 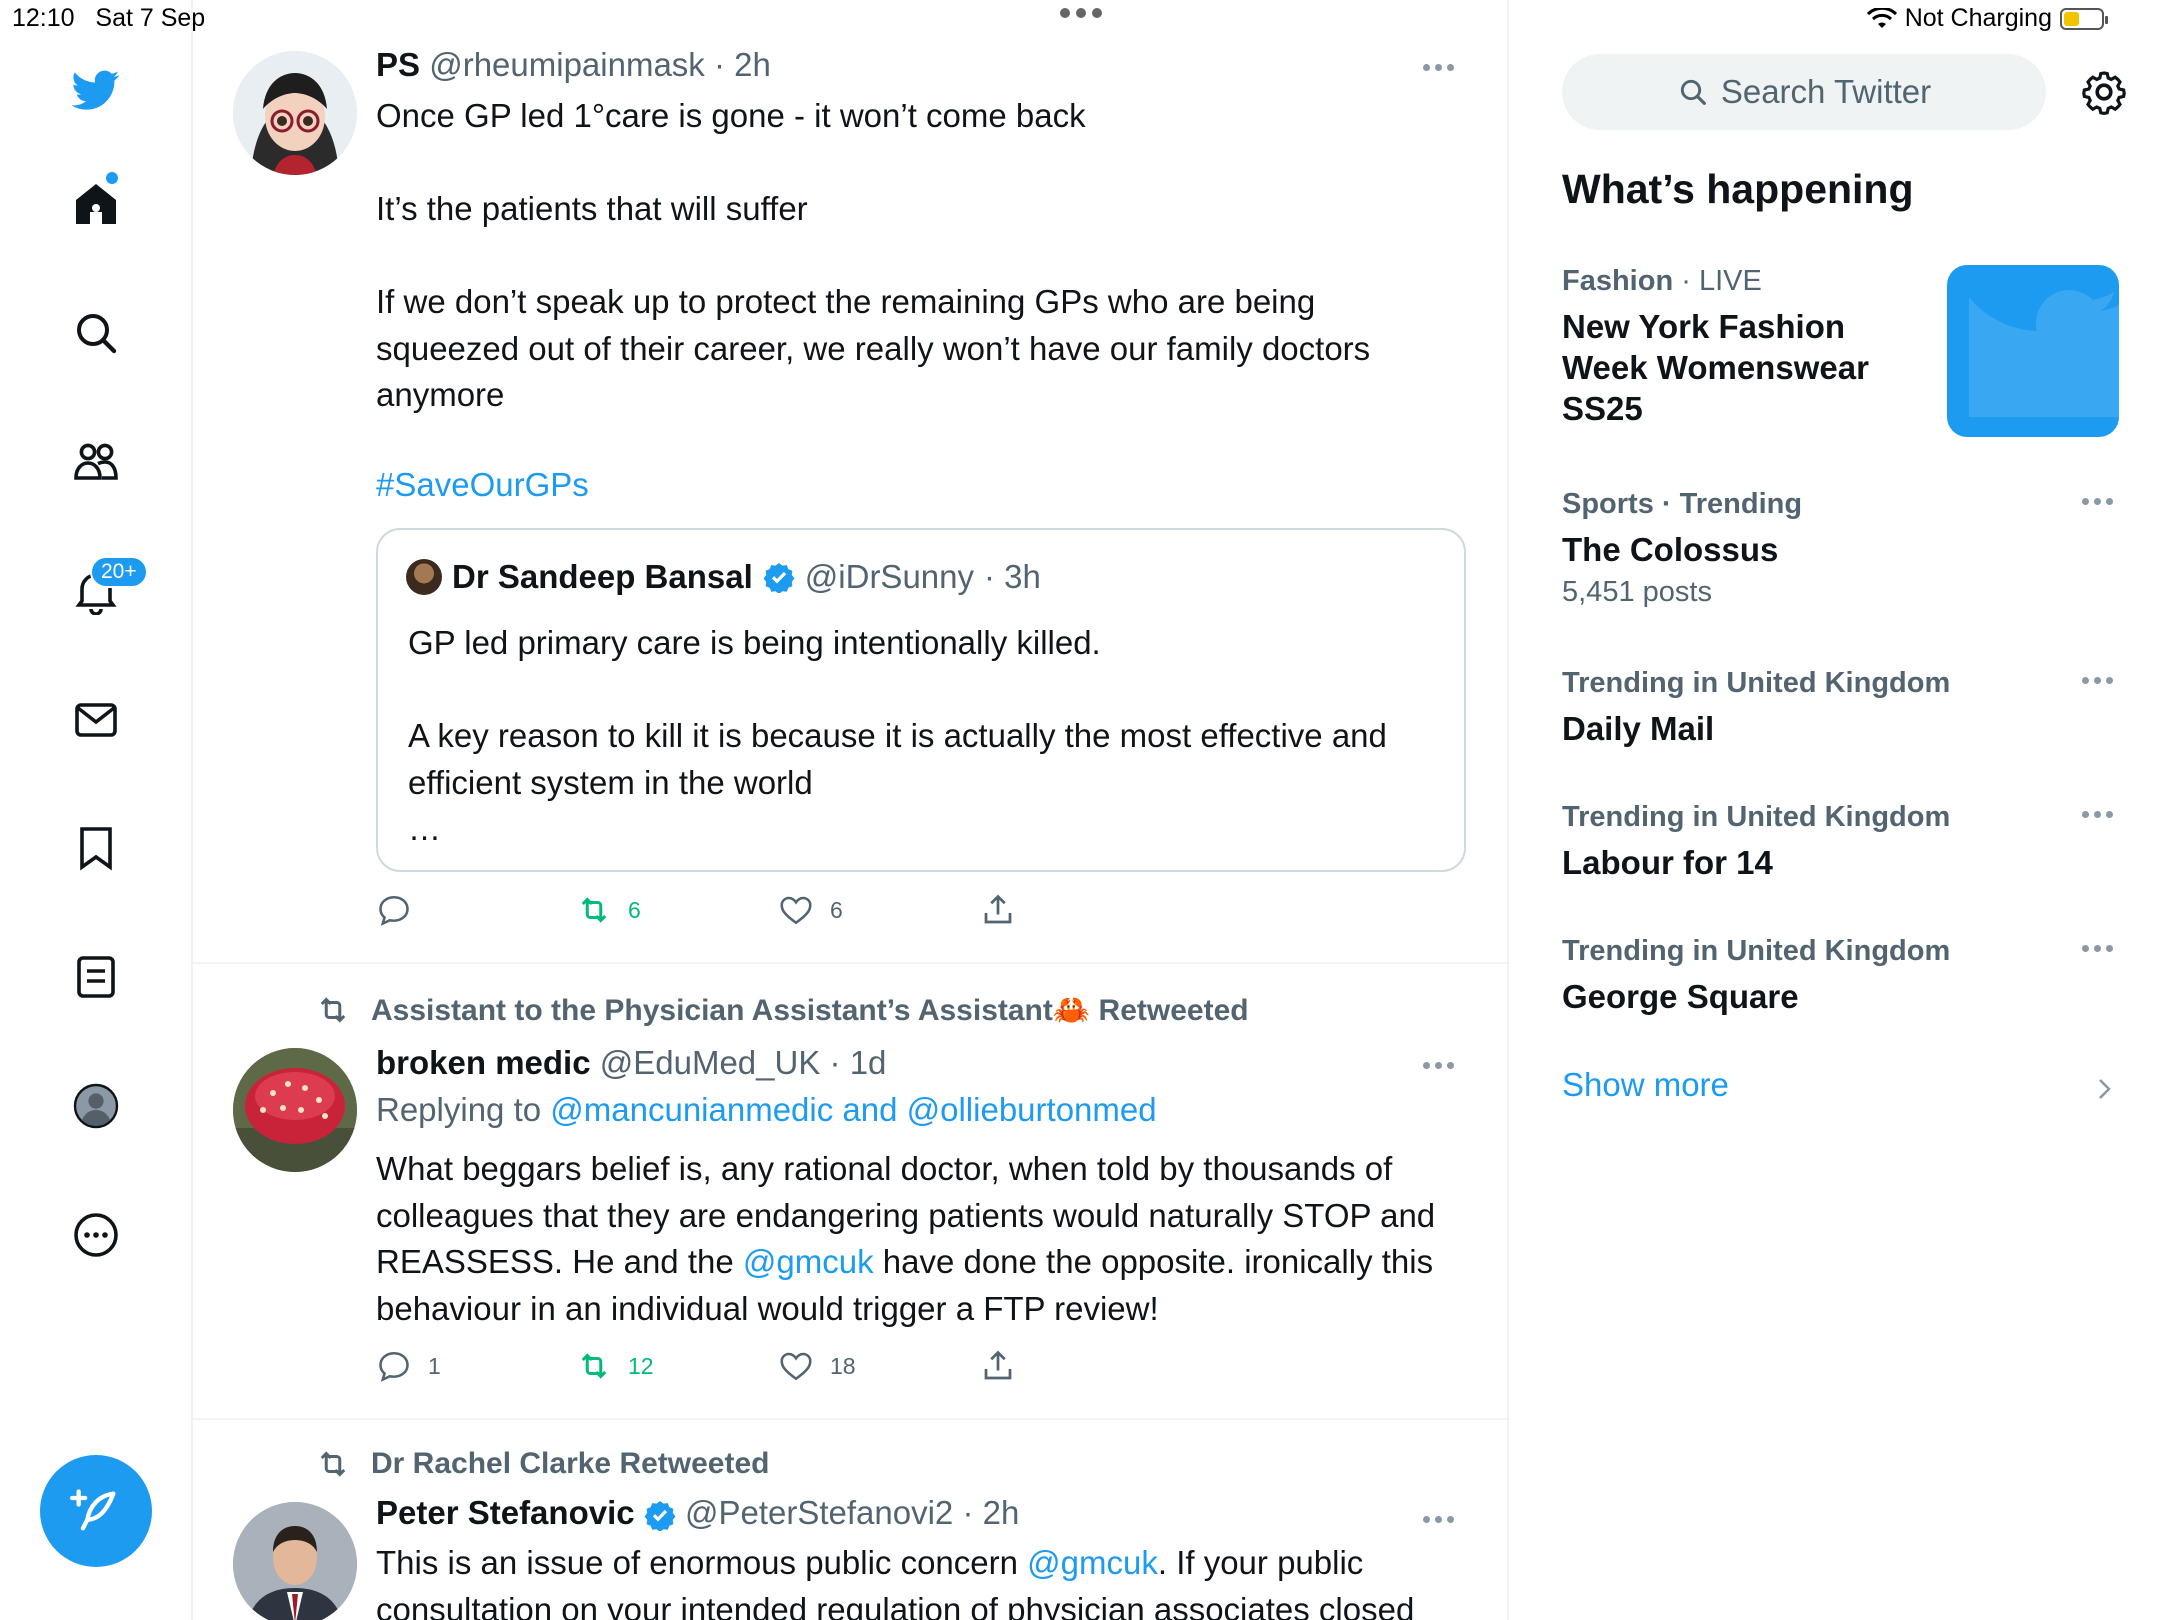 What do you see at coordinates (96, 810) in the screenshot?
I see `left-navigation: 20+` at bounding box center [96, 810].